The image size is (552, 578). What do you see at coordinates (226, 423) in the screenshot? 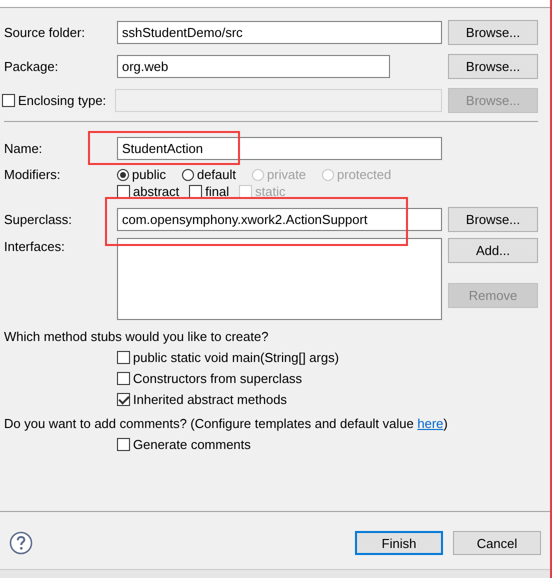
I see `question-text: Do you want to add comments? (Configure templates and default value here)` at bounding box center [226, 423].